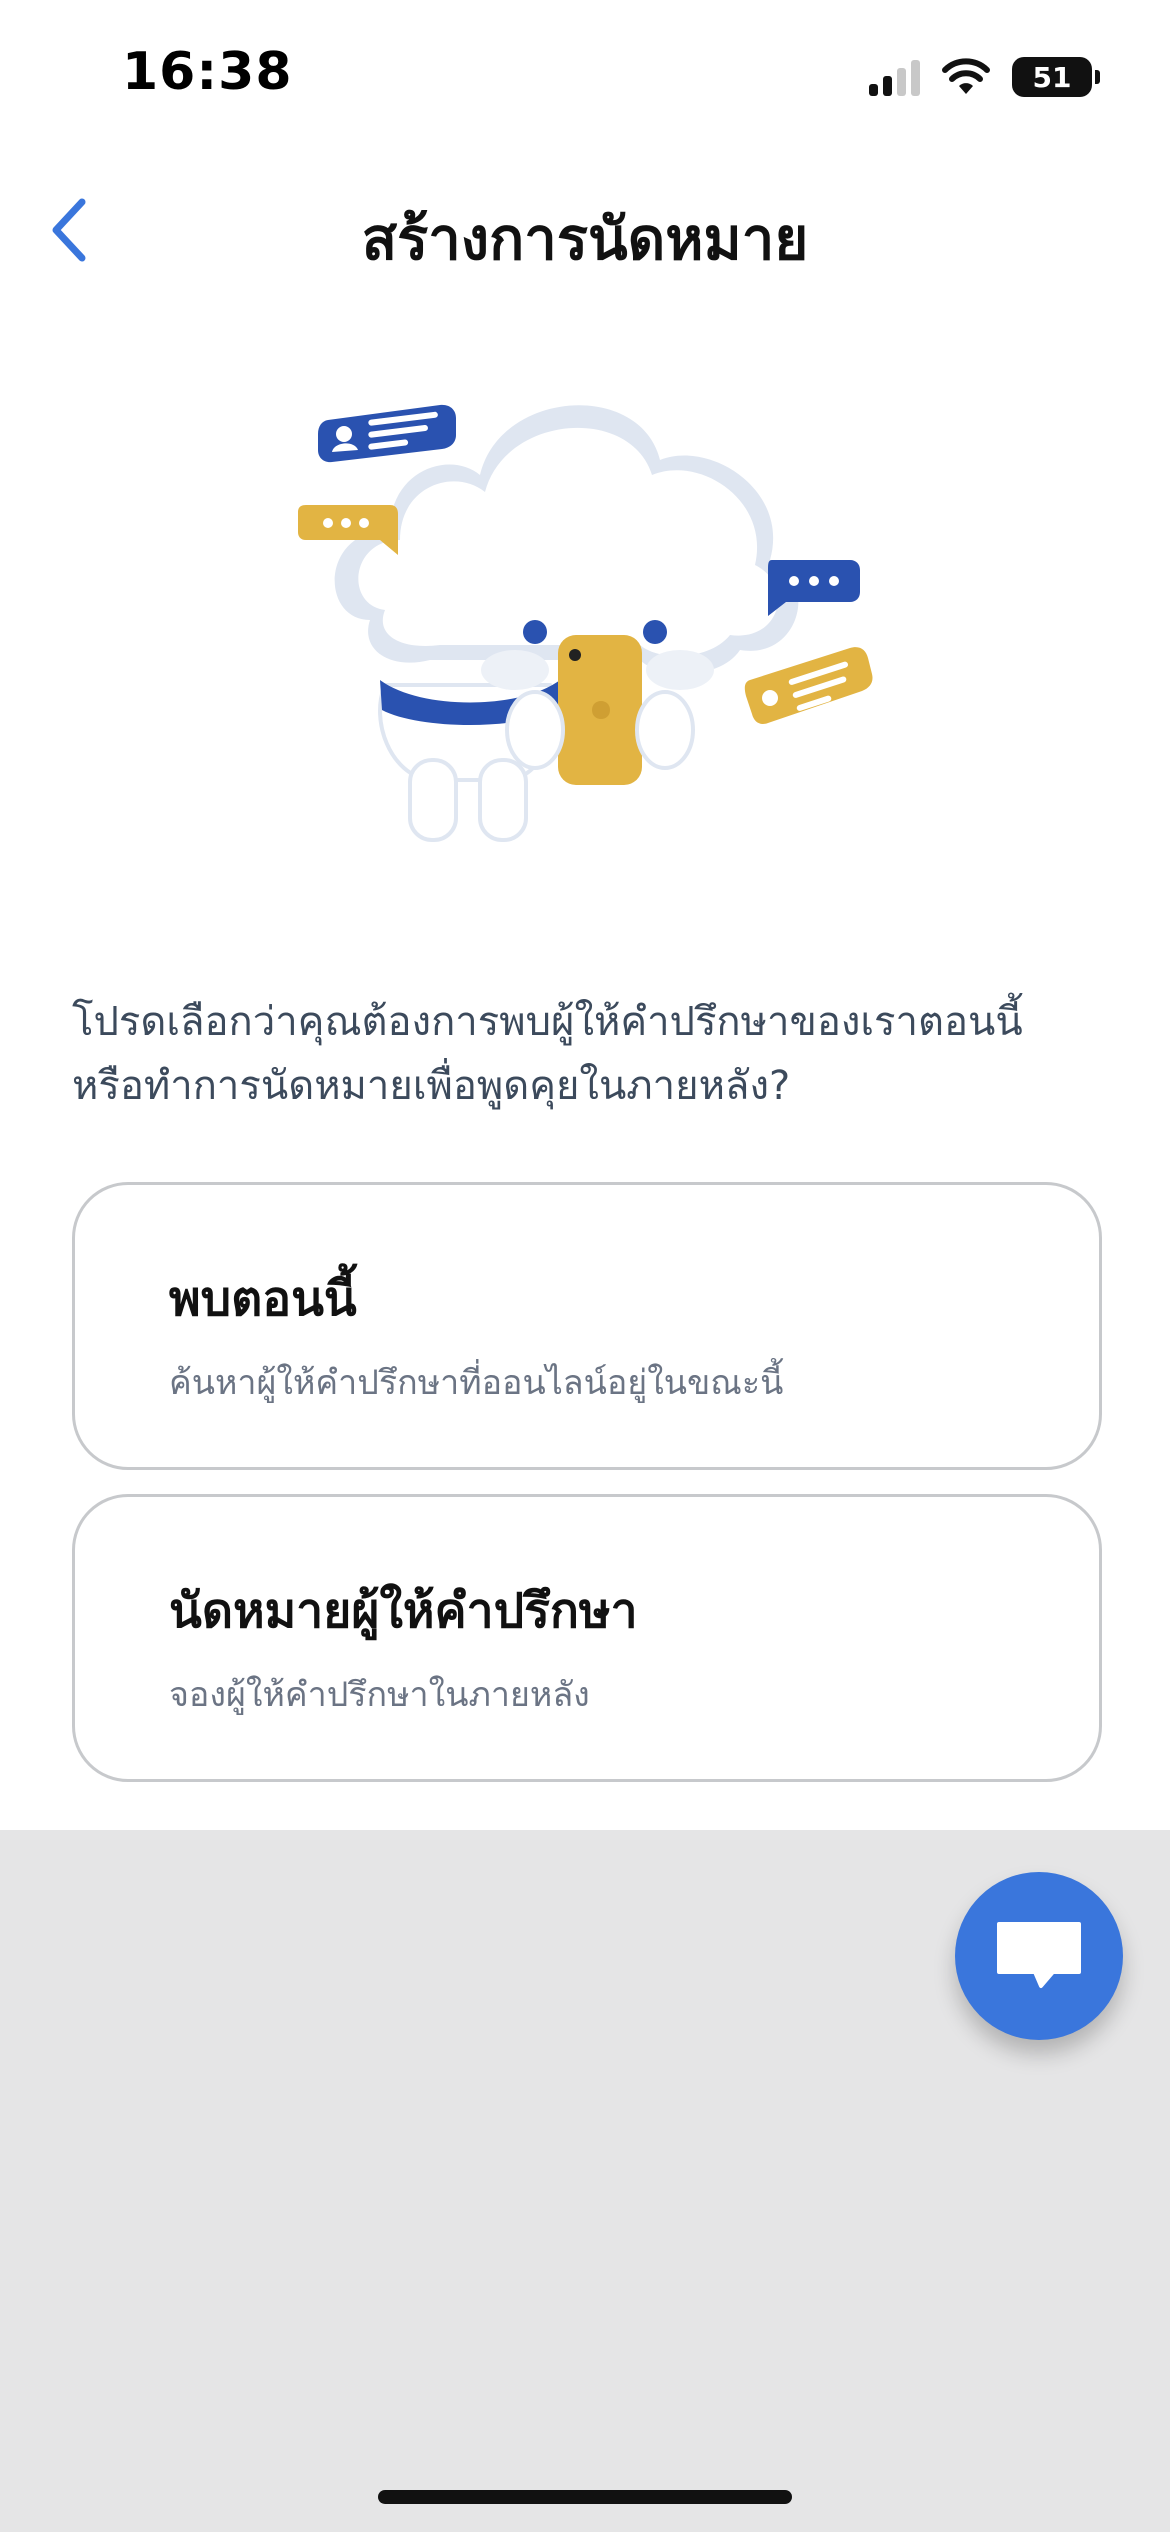 Image resolution: width=1170 pixels, height=2532 pixels. Describe the element at coordinates (387, 433) in the screenshot. I see `contact-card-bubble-blue` at that location.